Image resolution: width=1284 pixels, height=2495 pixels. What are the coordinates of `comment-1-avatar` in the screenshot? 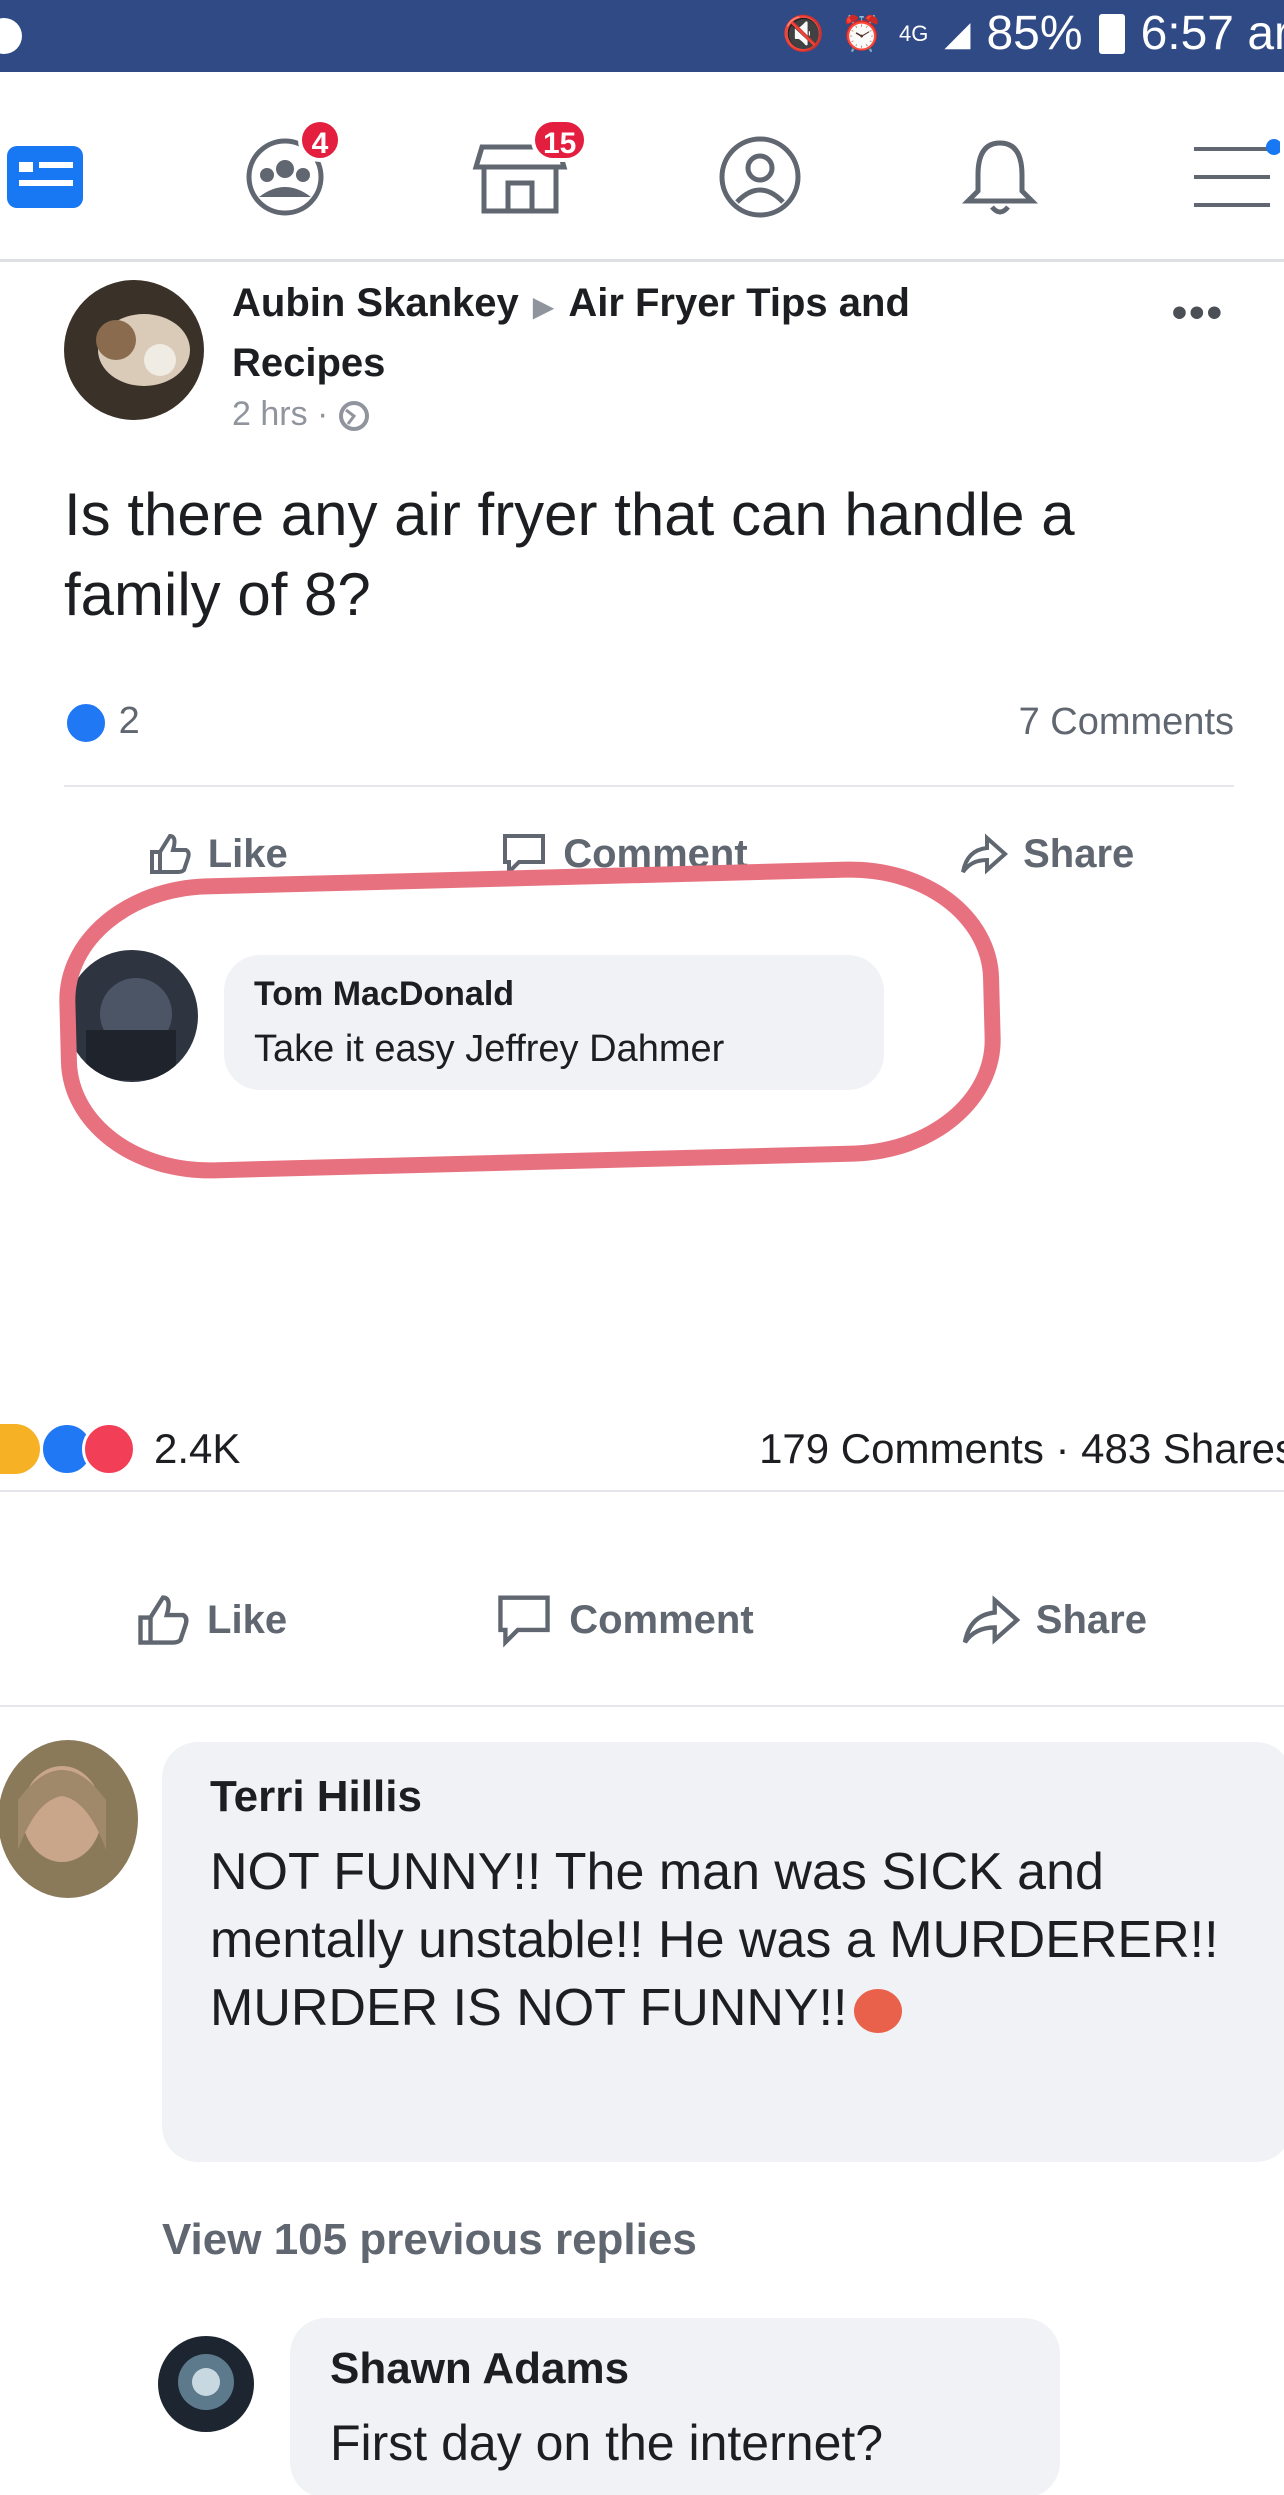 It's located at (69, 1819).